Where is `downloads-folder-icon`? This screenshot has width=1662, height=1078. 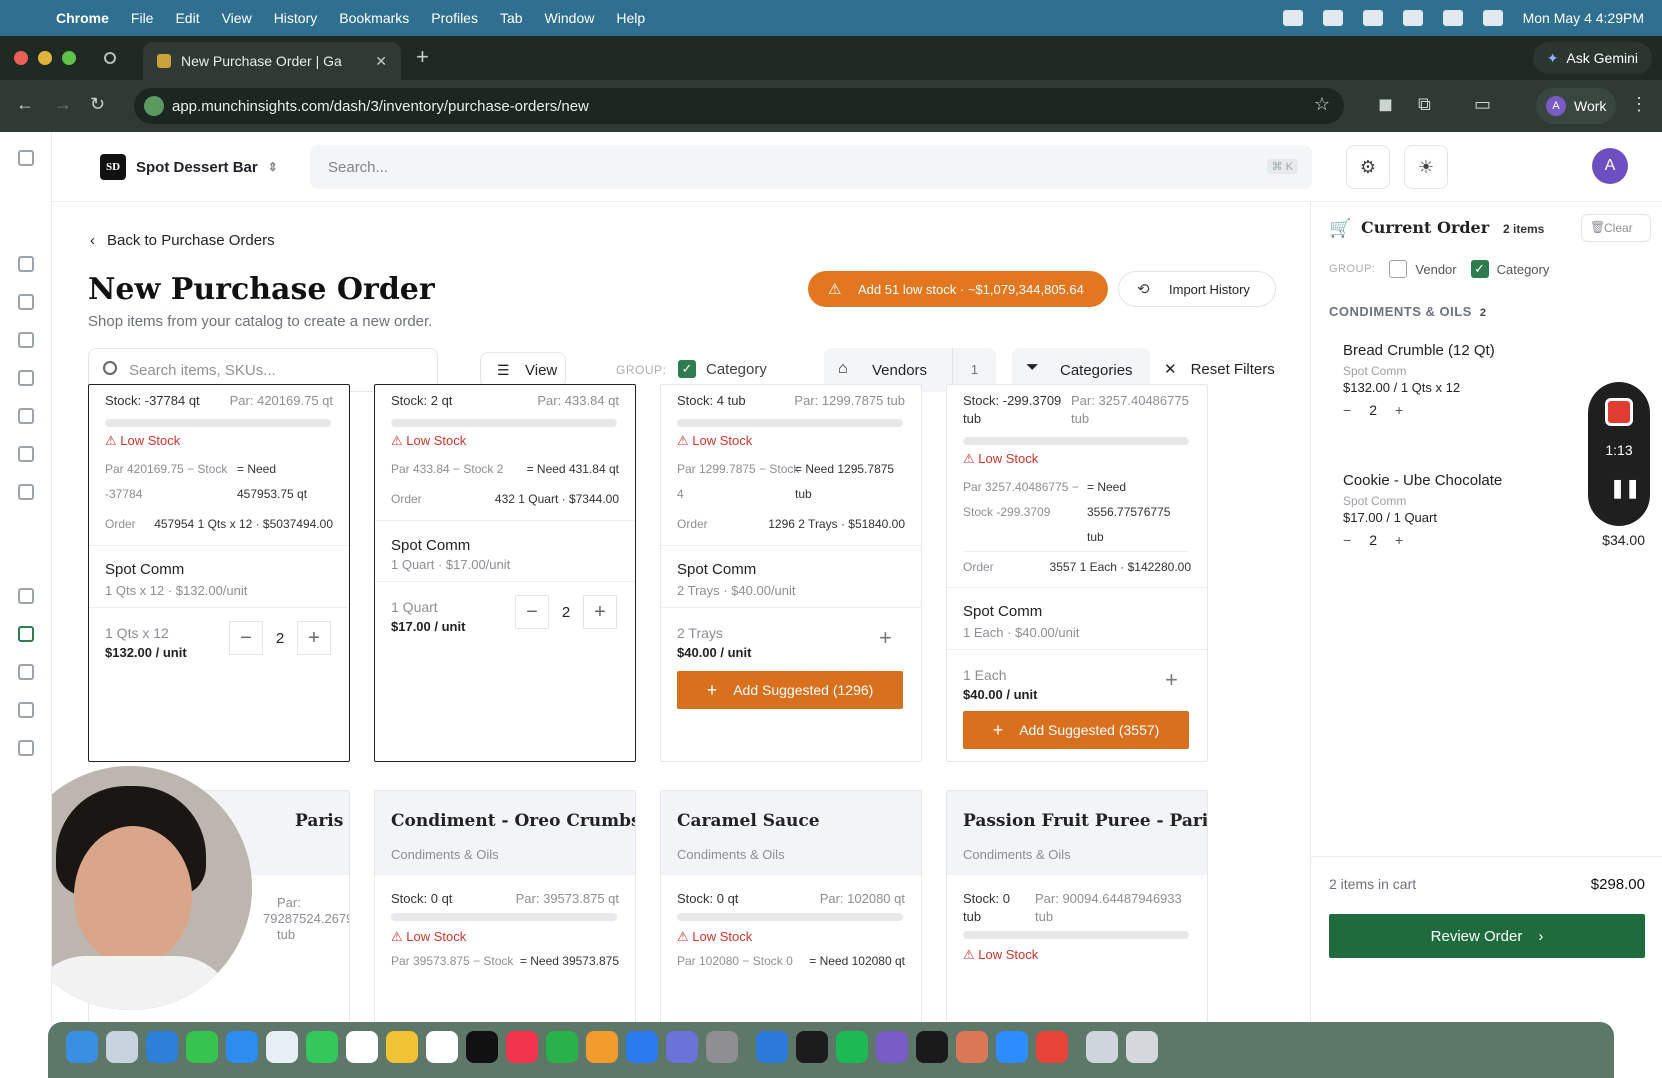
downloads-folder-icon is located at coordinates (1102, 1047).